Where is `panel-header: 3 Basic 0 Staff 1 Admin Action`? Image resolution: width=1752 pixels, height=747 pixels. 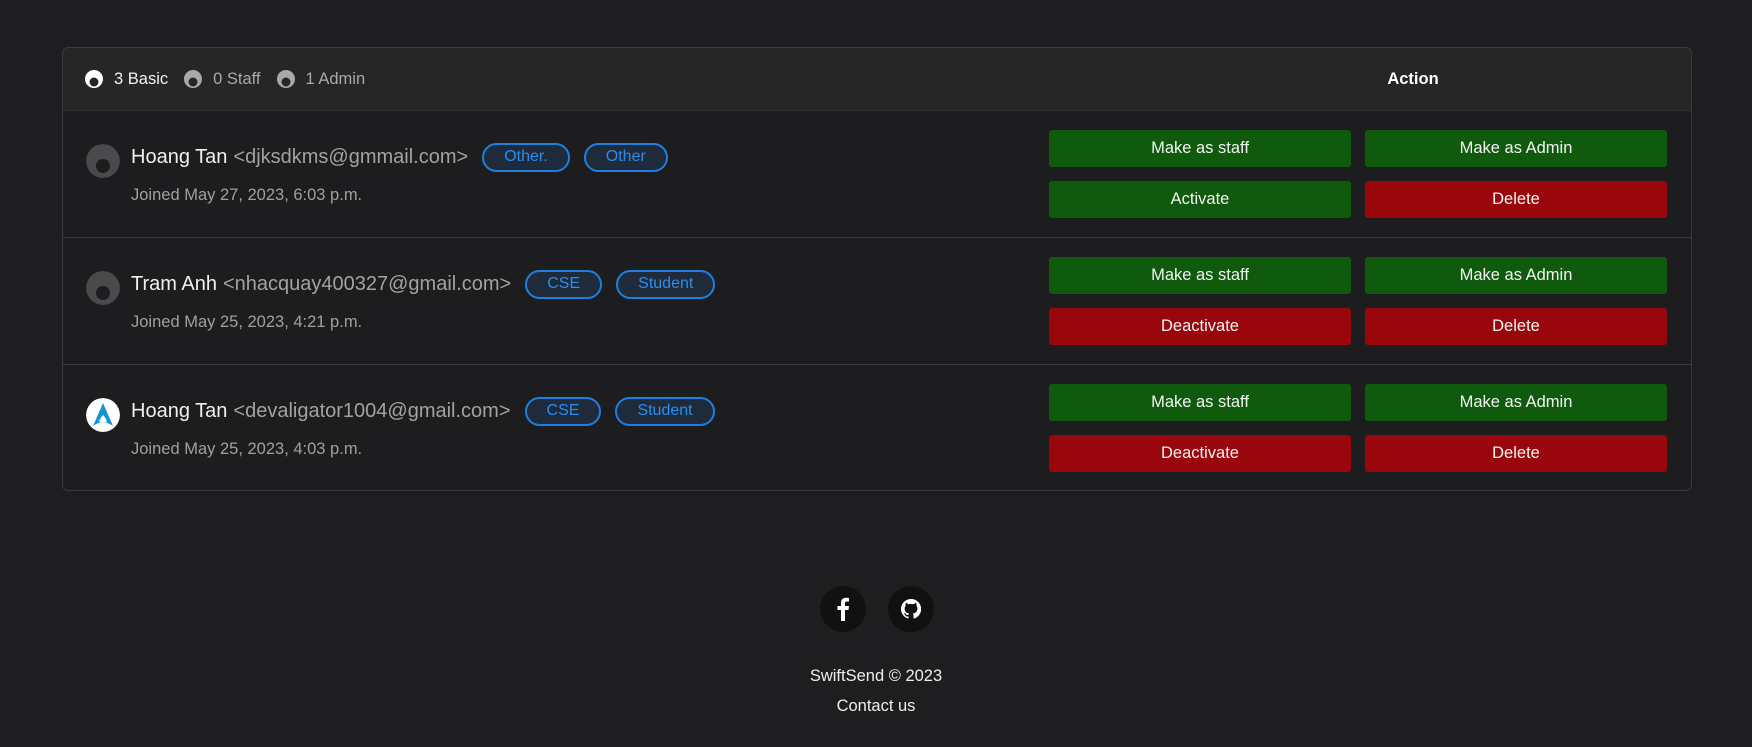
panel-header: 3 Basic 0 Staff 1 Admin Action is located at coordinates (877, 79).